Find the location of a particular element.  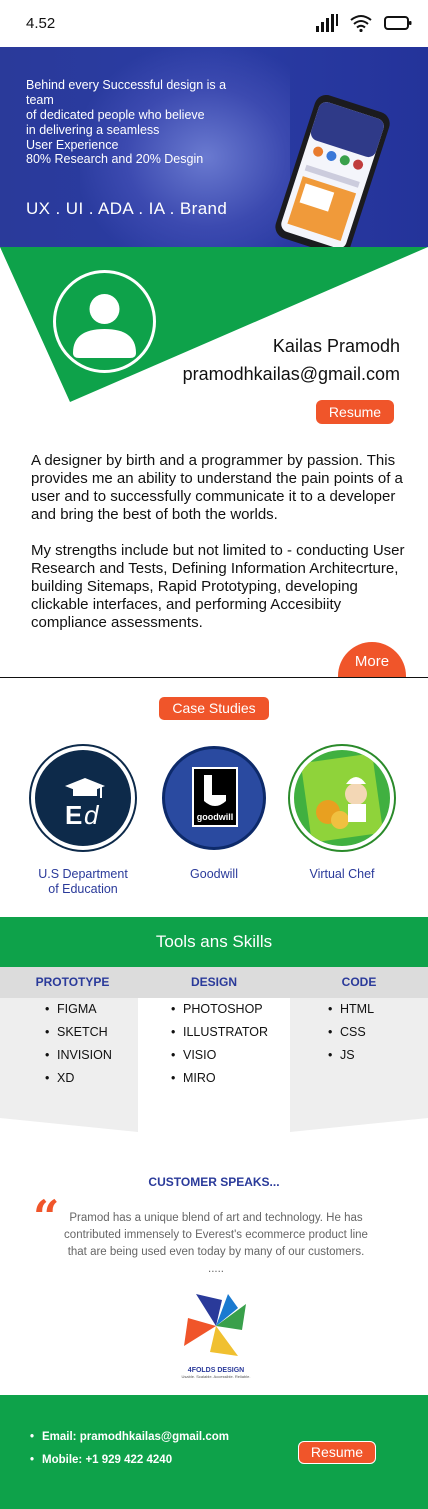

svg-text: d is located at coordinates (92, 815).